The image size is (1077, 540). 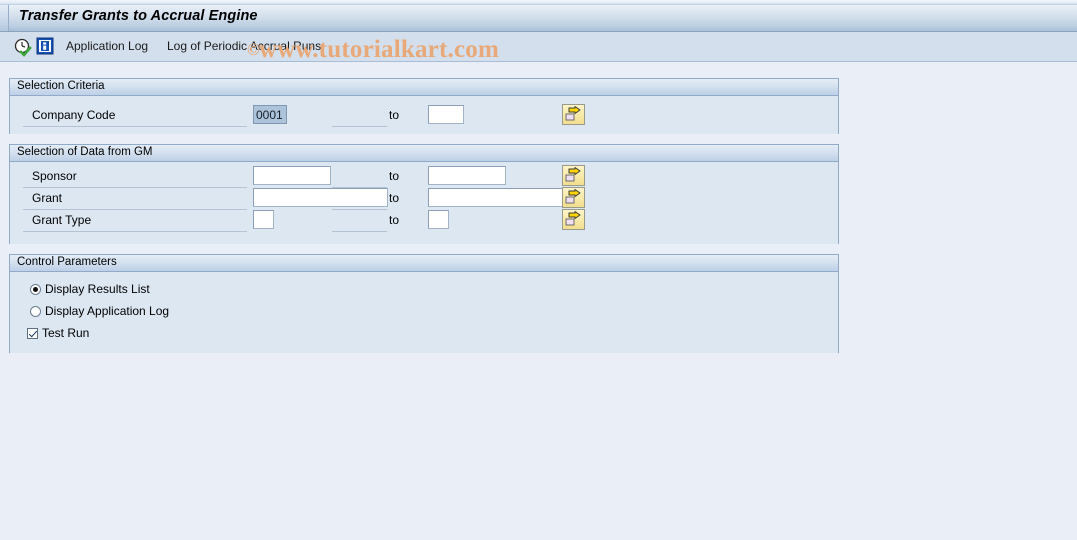 What do you see at coordinates (467, 175) in the screenshot?
I see `sponsor-to-input` at bounding box center [467, 175].